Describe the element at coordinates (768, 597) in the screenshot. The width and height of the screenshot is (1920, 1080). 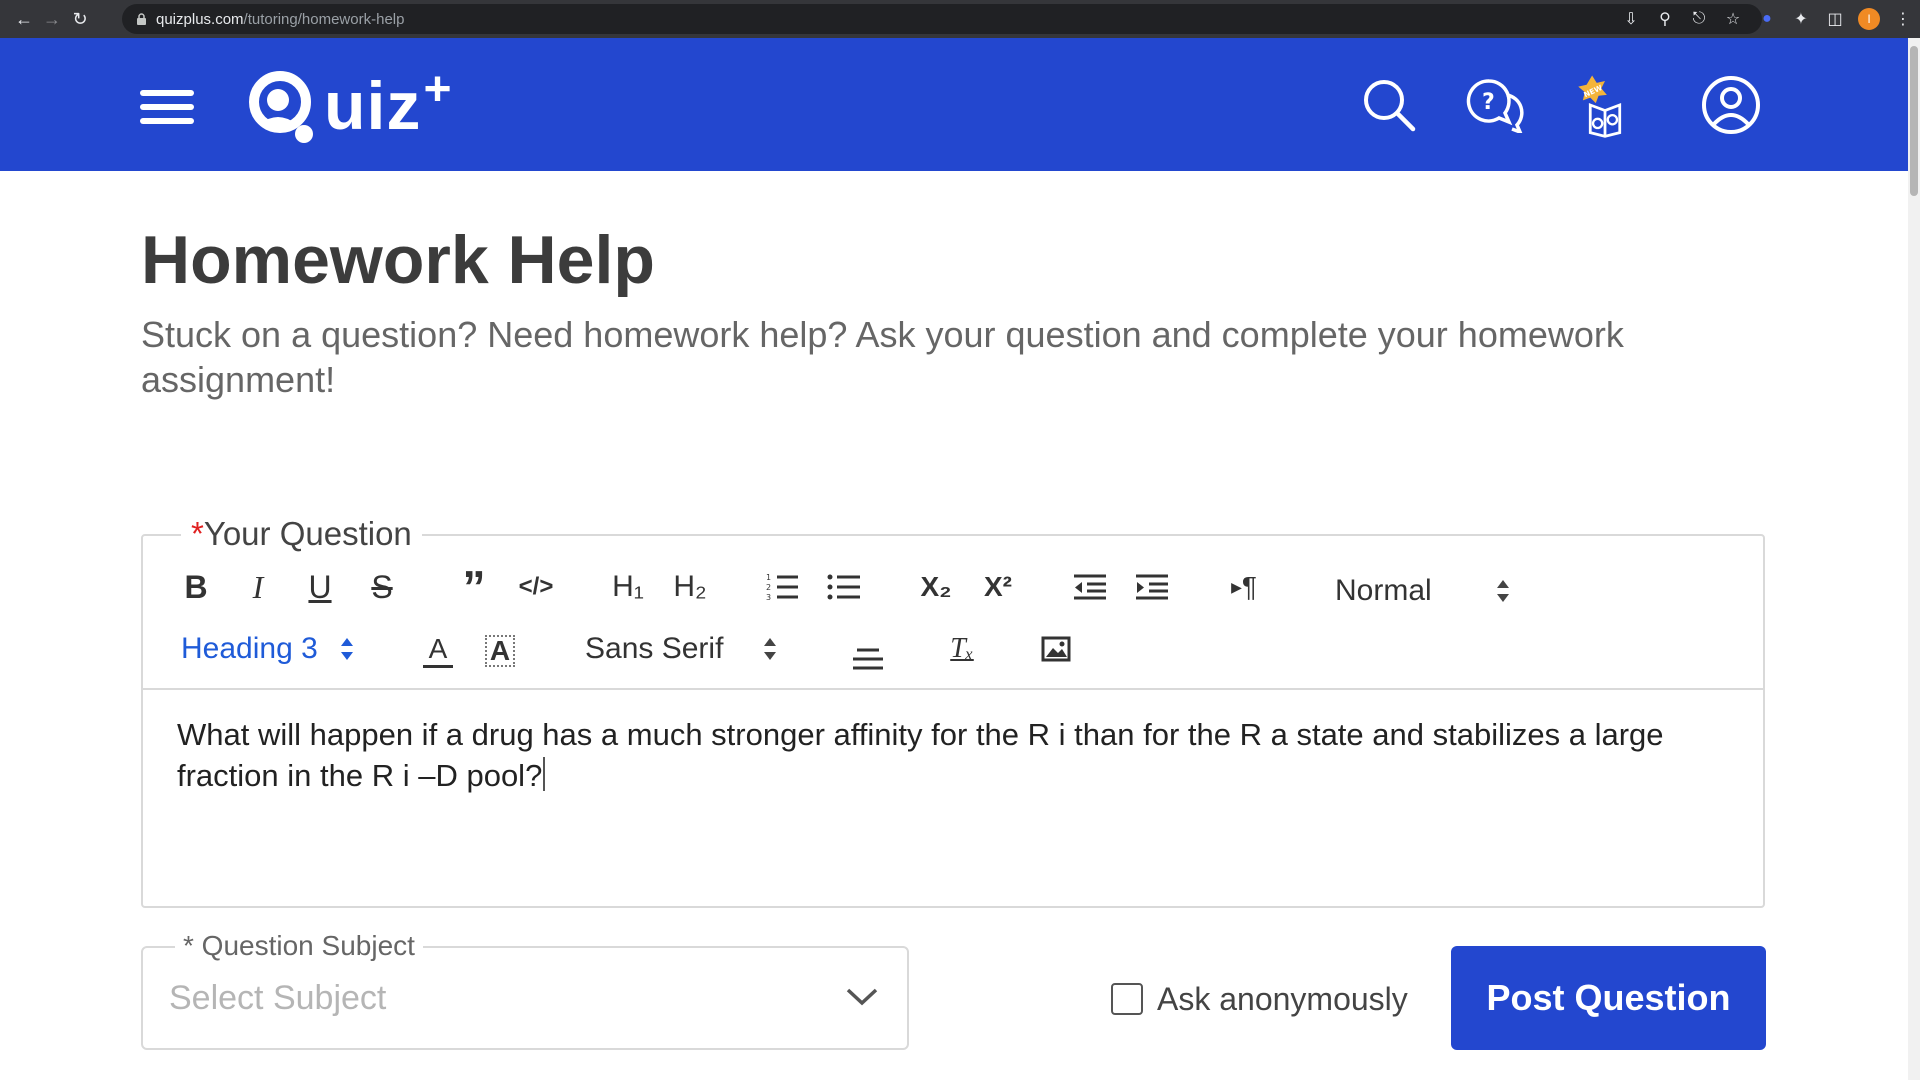
I see `svg-text: 3` at that location.